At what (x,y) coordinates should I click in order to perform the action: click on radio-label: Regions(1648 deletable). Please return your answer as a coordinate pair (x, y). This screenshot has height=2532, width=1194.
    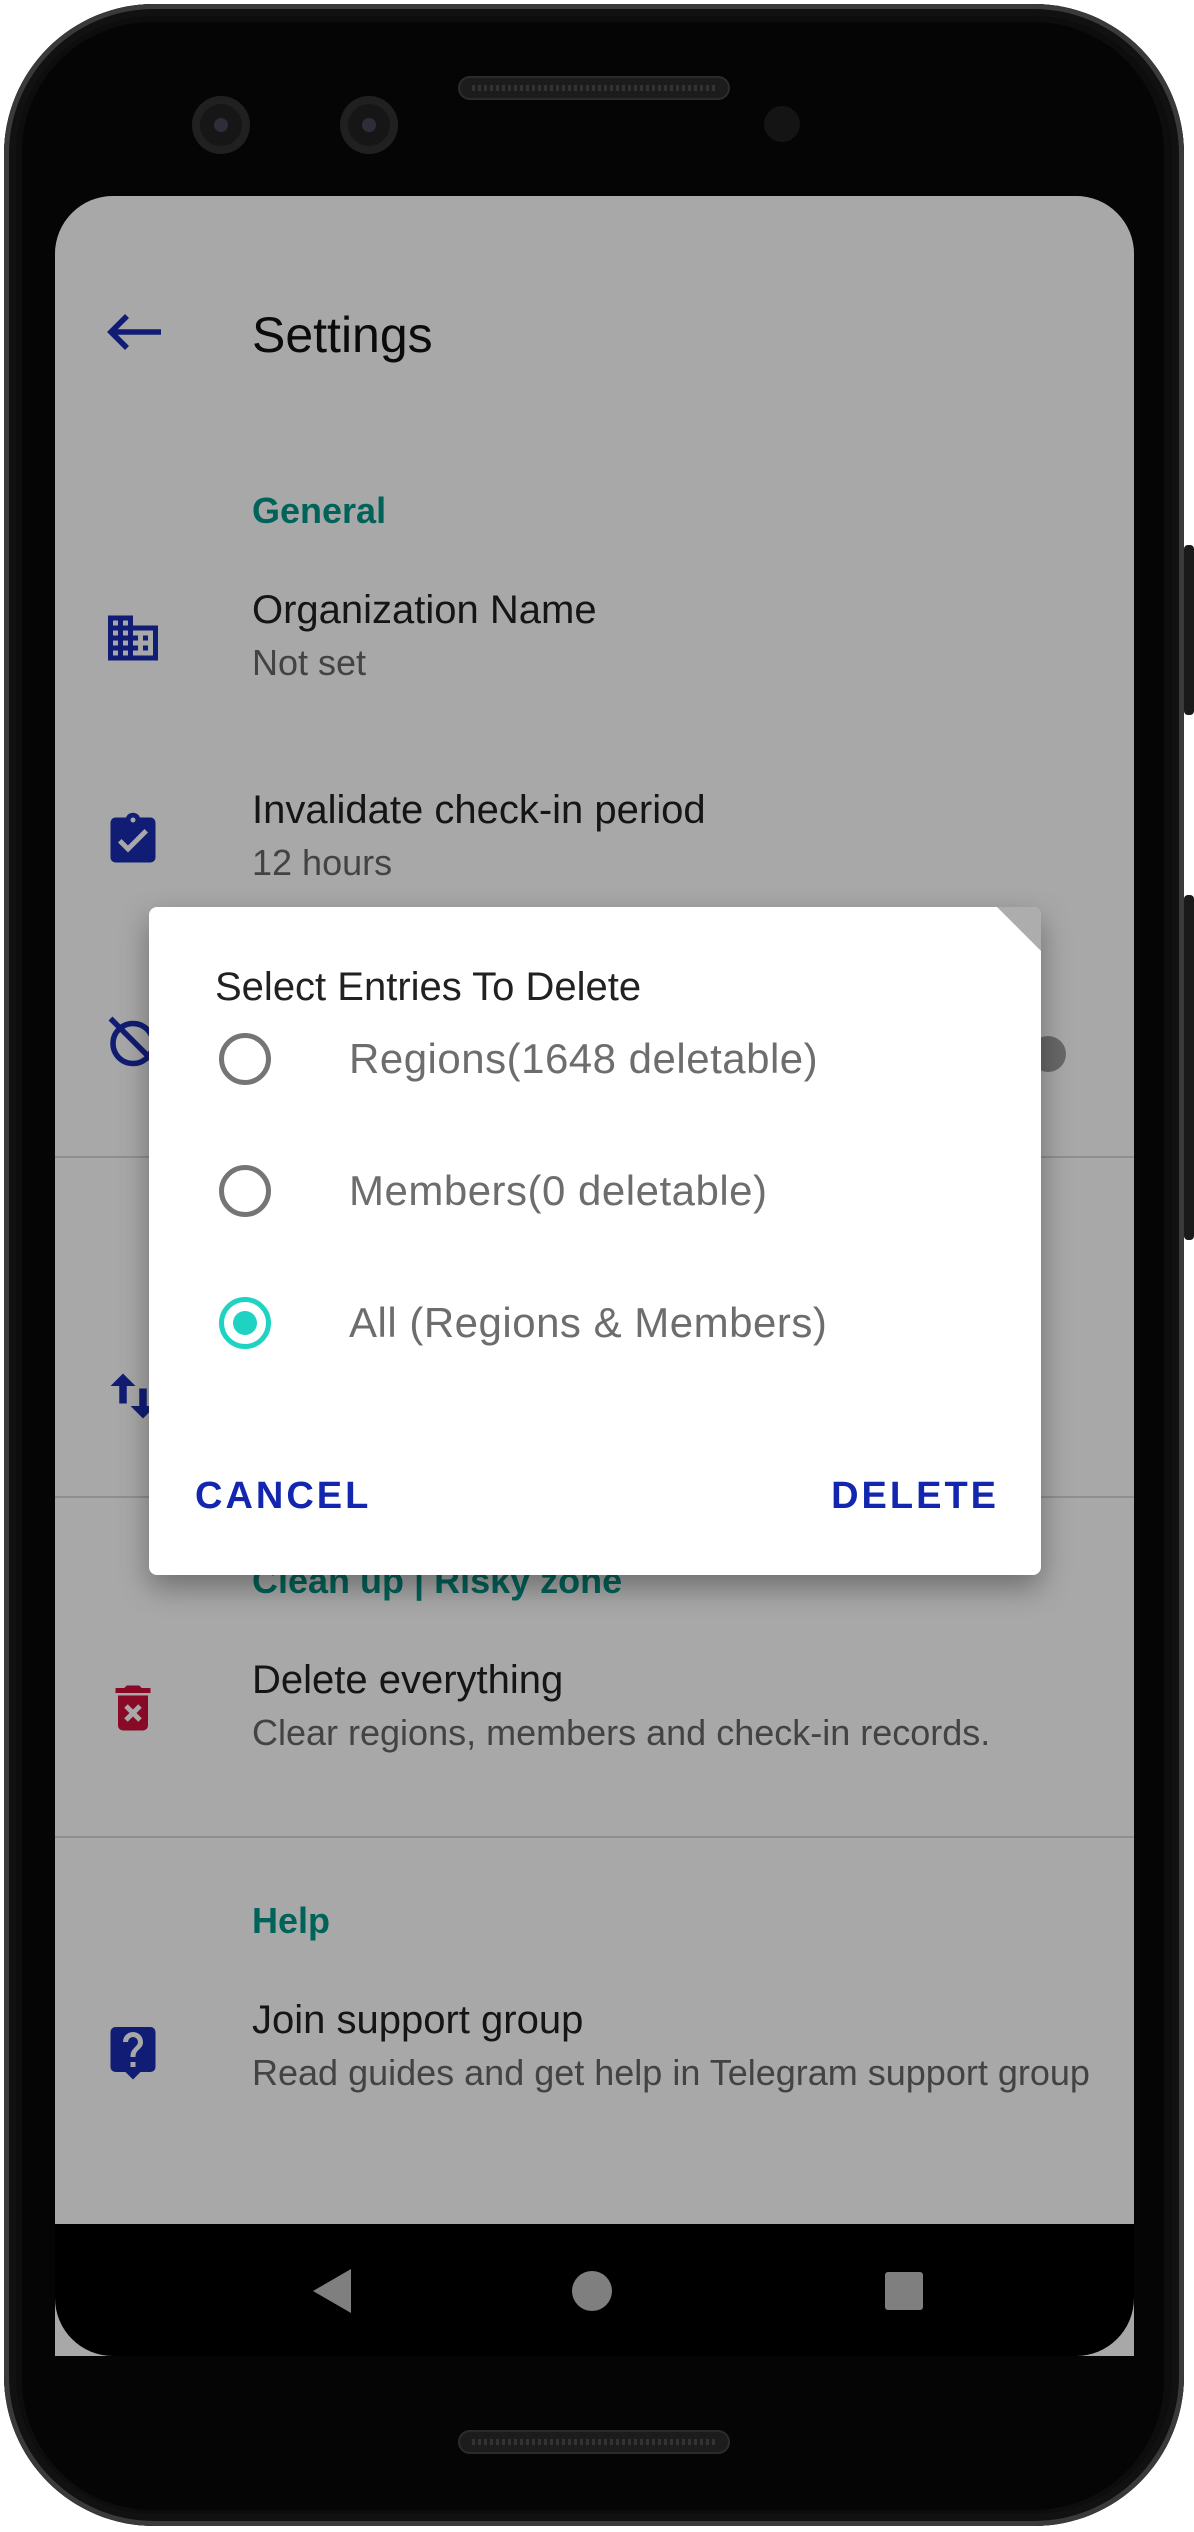
    Looking at the image, I should click on (584, 1058).